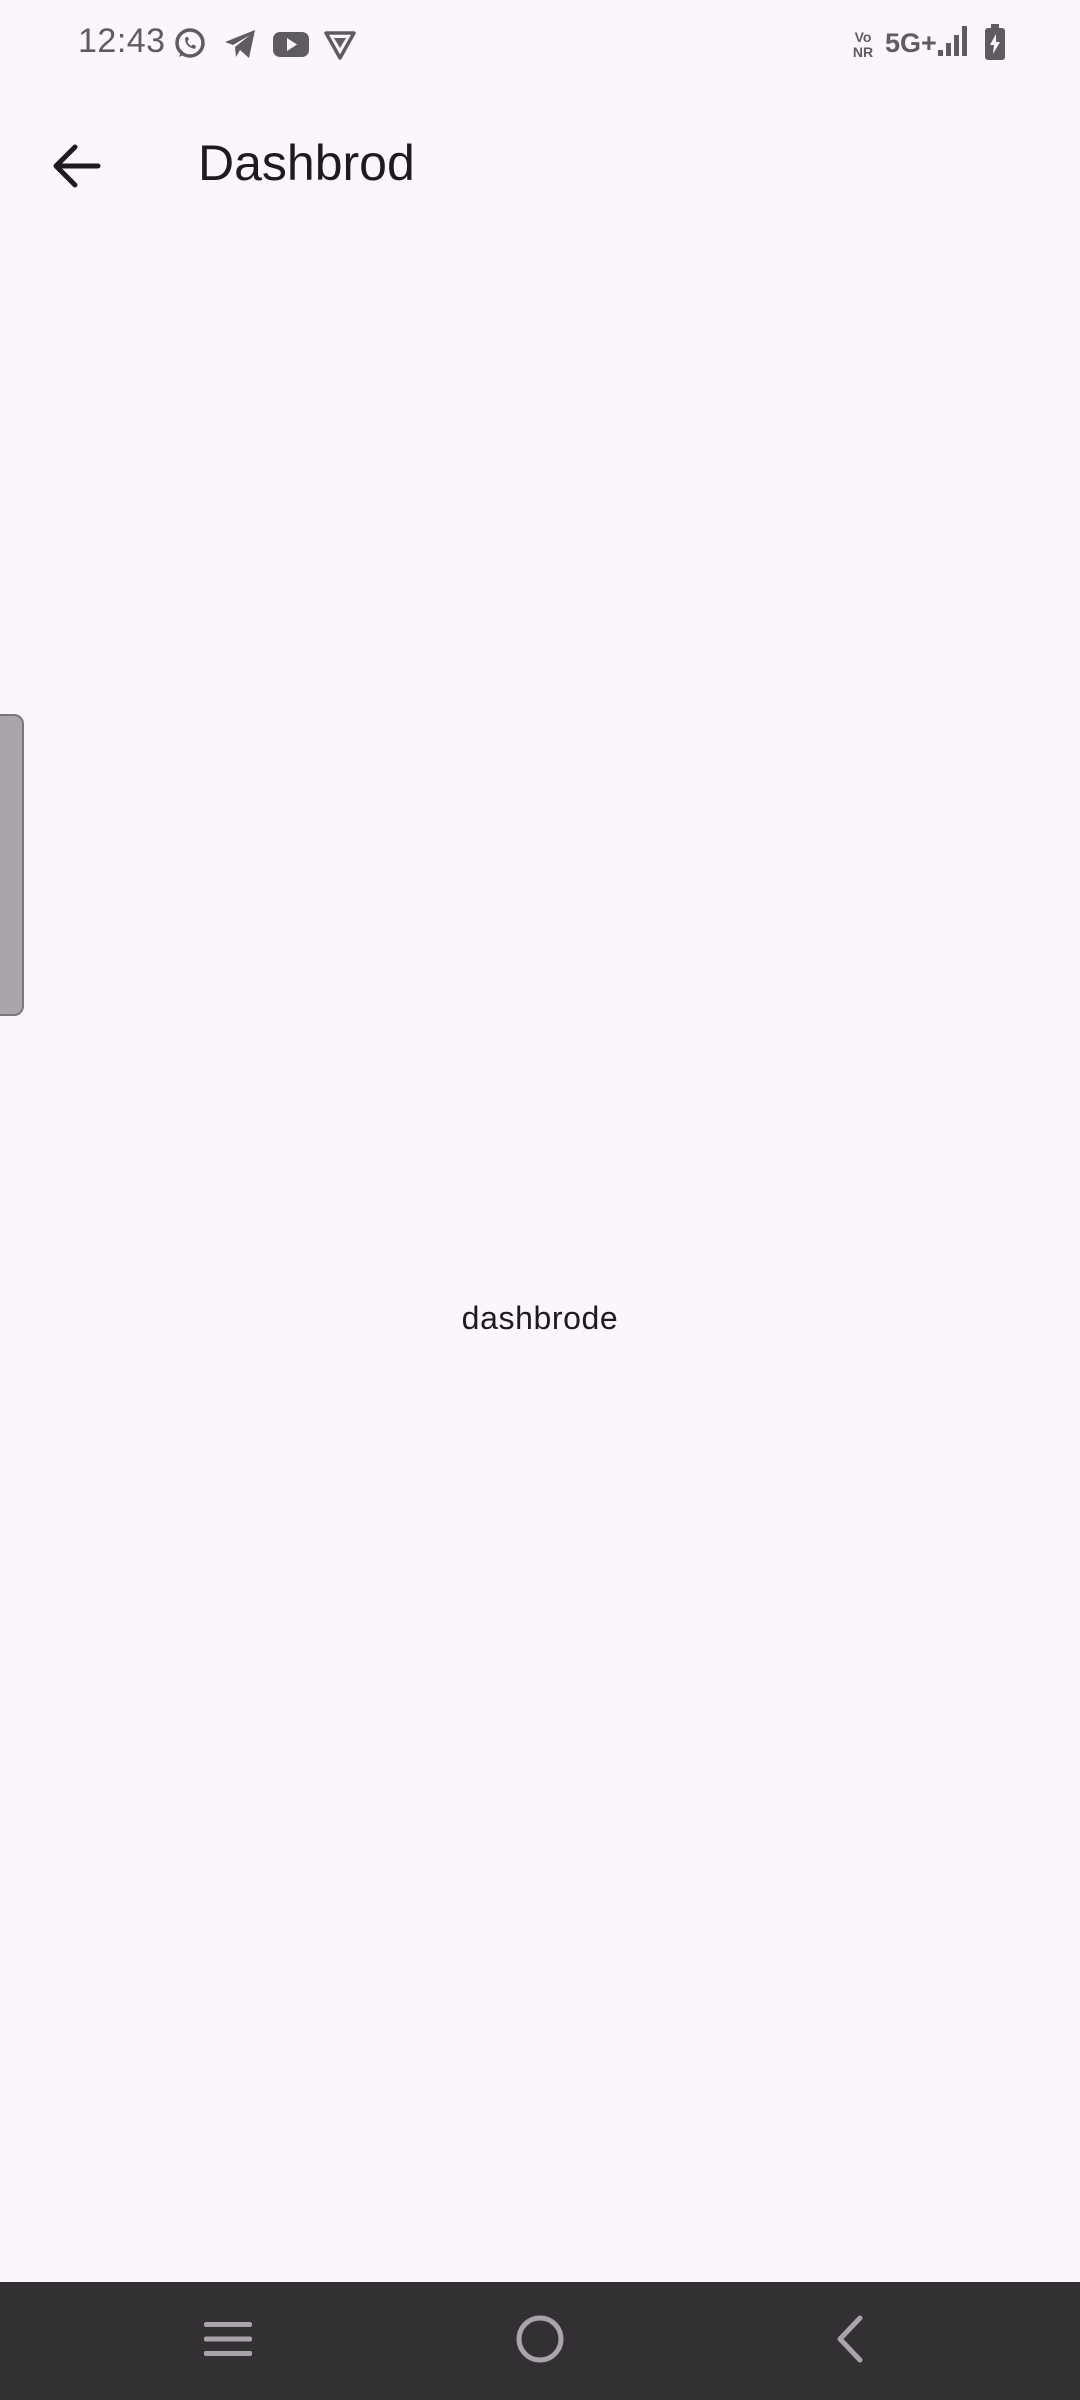 Image resolution: width=1080 pixels, height=2400 pixels. I want to click on app-bar: Dashbrod, so click(540, 164).